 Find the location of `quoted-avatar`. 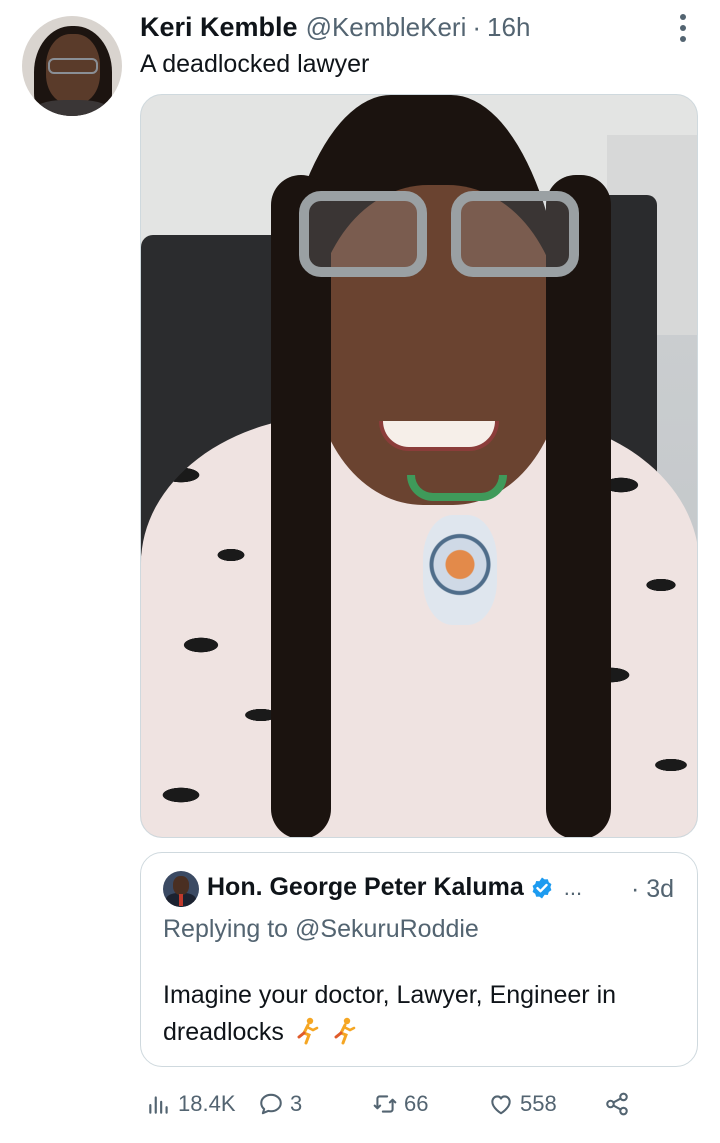

quoted-avatar is located at coordinates (181, 889).